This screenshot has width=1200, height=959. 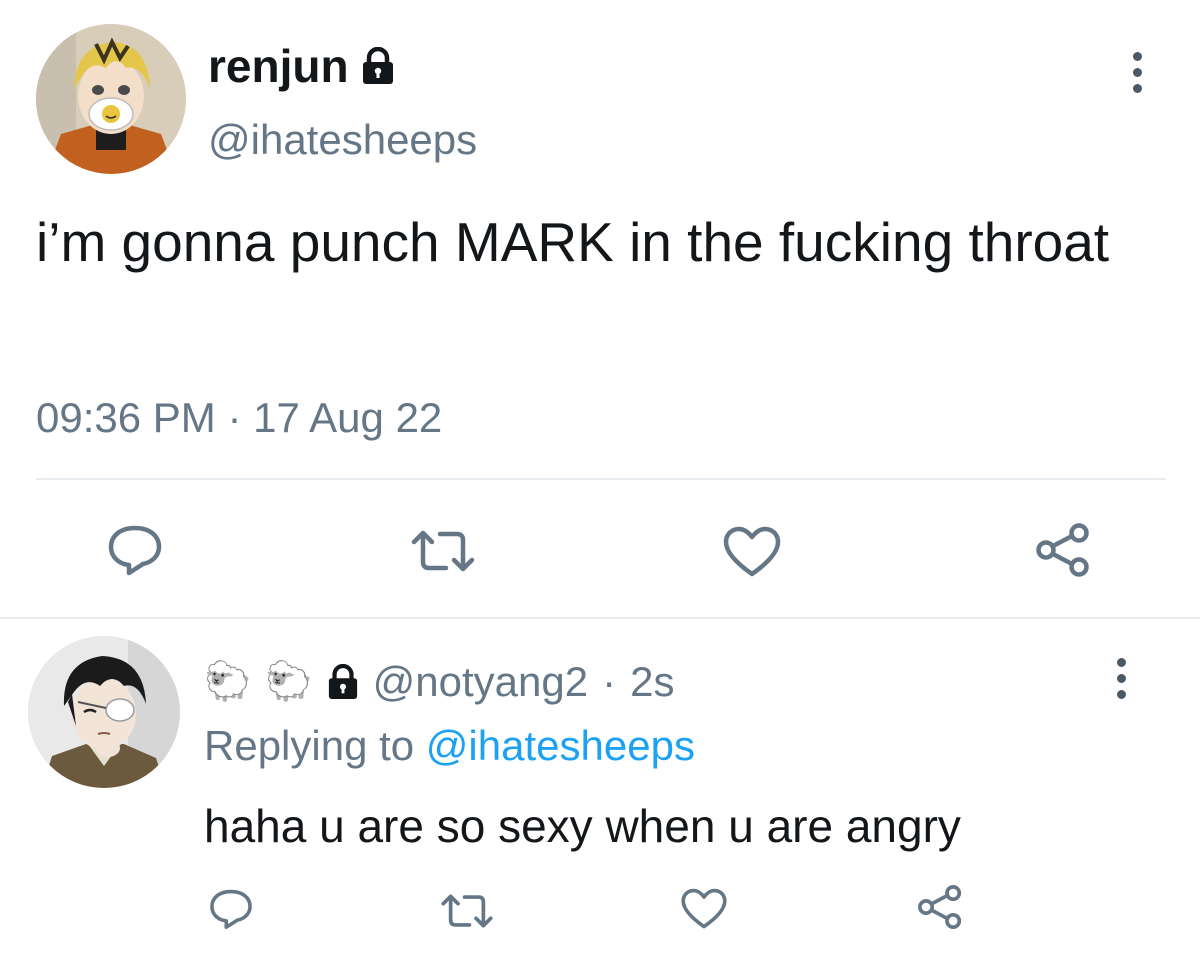 I want to click on reply-avatar, so click(x=104, y=712).